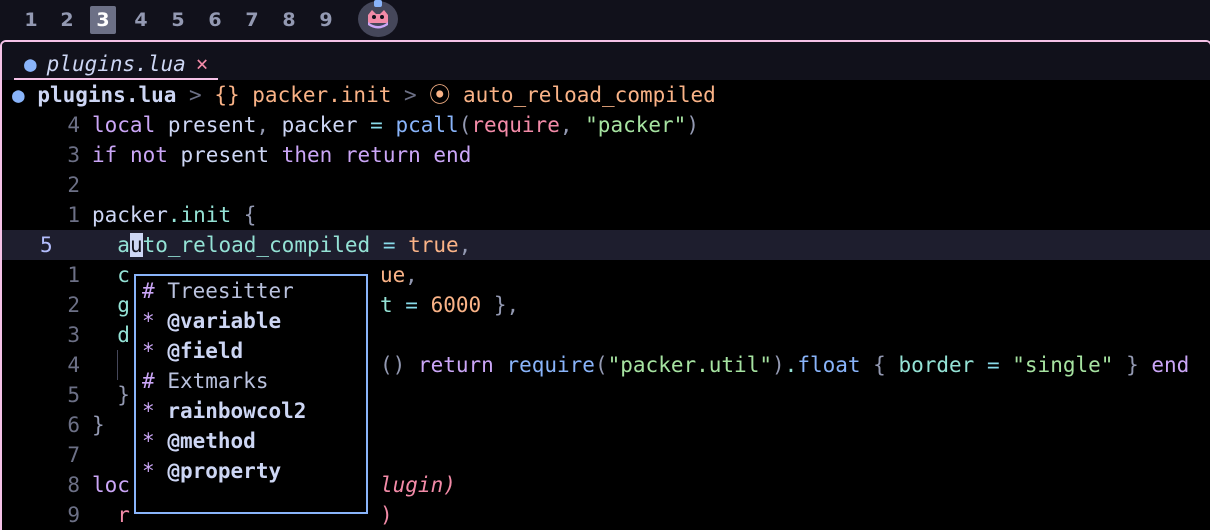 This screenshot has width=1210, height=530. What do you see at coordinates (218, 291) in the screenshot?
I see `popup-header-treesitter: # Treesitter` at bounding box center [218, 291].